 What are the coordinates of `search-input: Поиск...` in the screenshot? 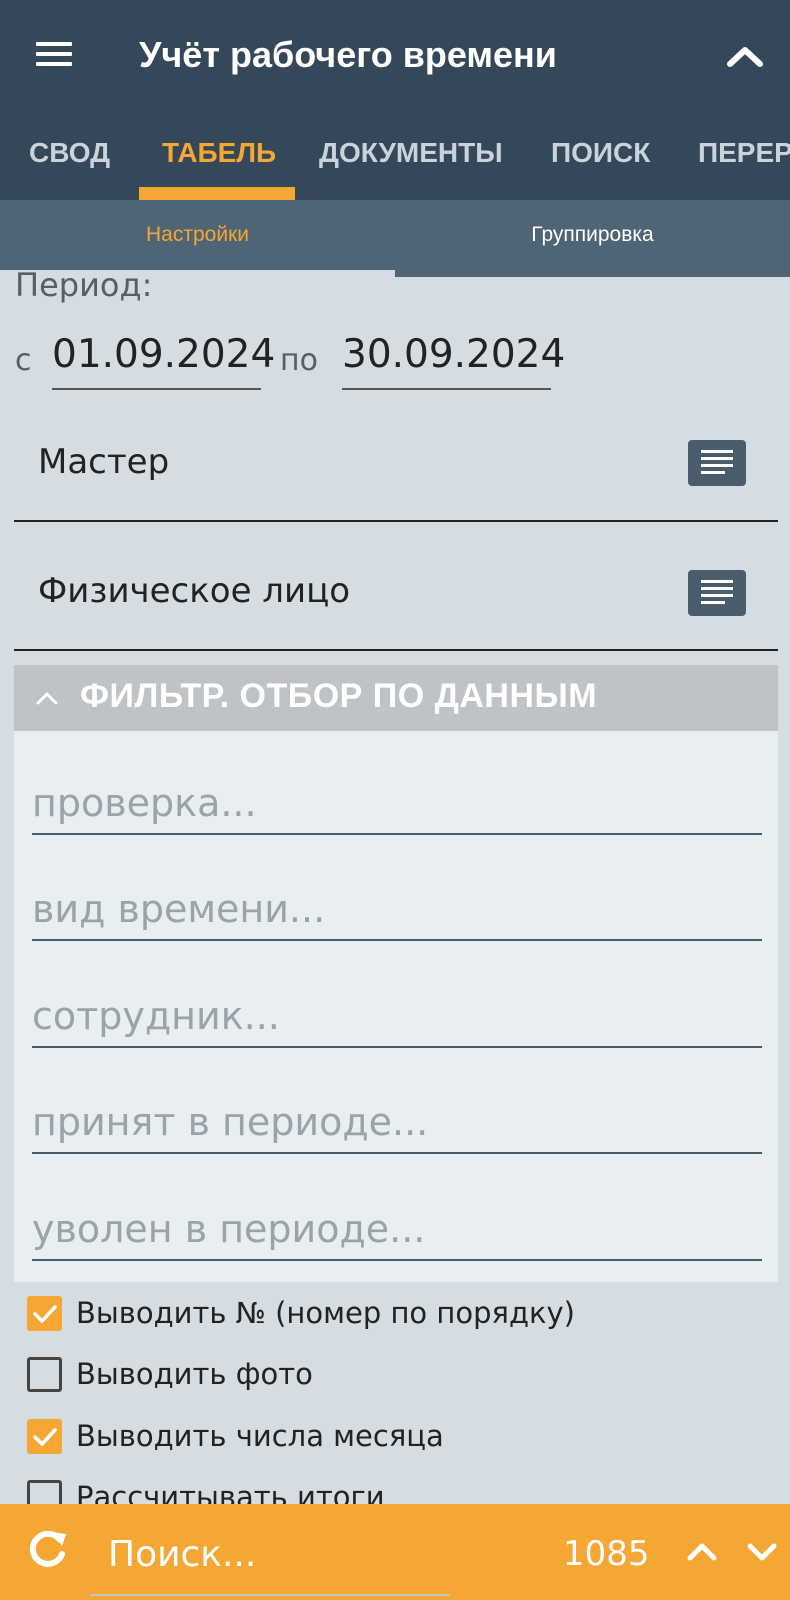 It's located at (270, 1557).